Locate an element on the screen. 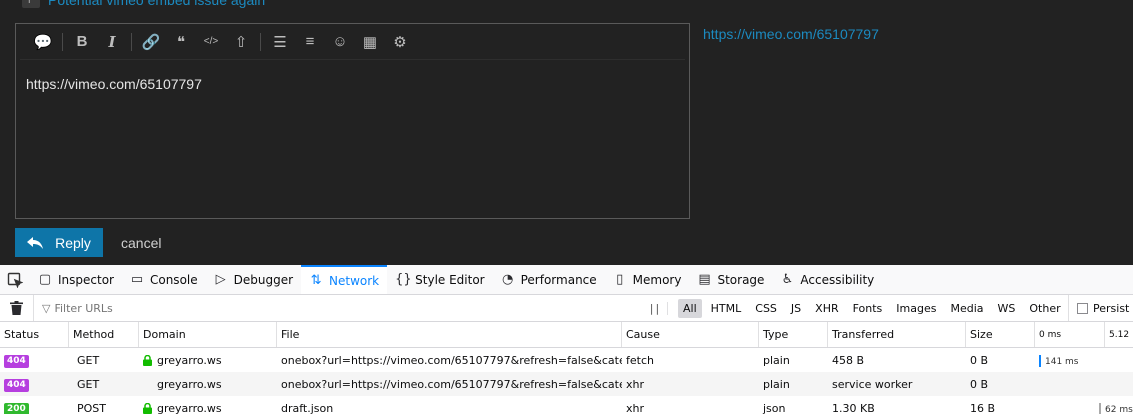  size-cell: 16 B is located at coordinates (983, 407).